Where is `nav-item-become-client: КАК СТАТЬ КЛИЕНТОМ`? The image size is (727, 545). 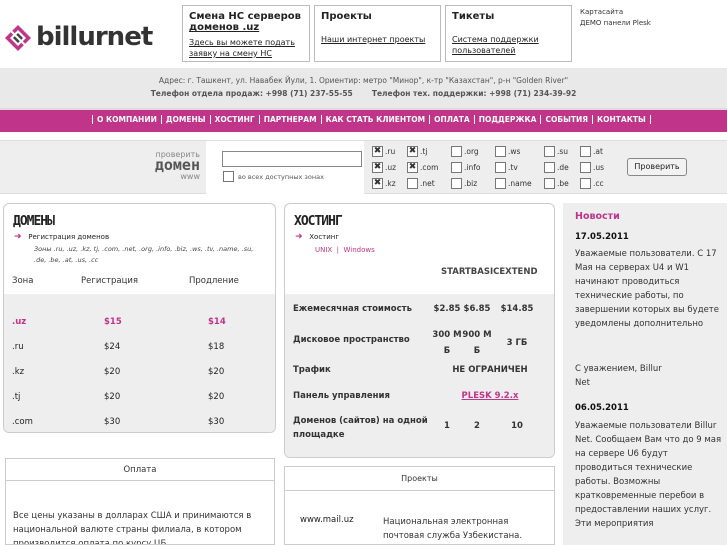 nav-item-become-client: КАК СТАТЬ КЛИЕНТОМ is located at coordinates (376, 119).